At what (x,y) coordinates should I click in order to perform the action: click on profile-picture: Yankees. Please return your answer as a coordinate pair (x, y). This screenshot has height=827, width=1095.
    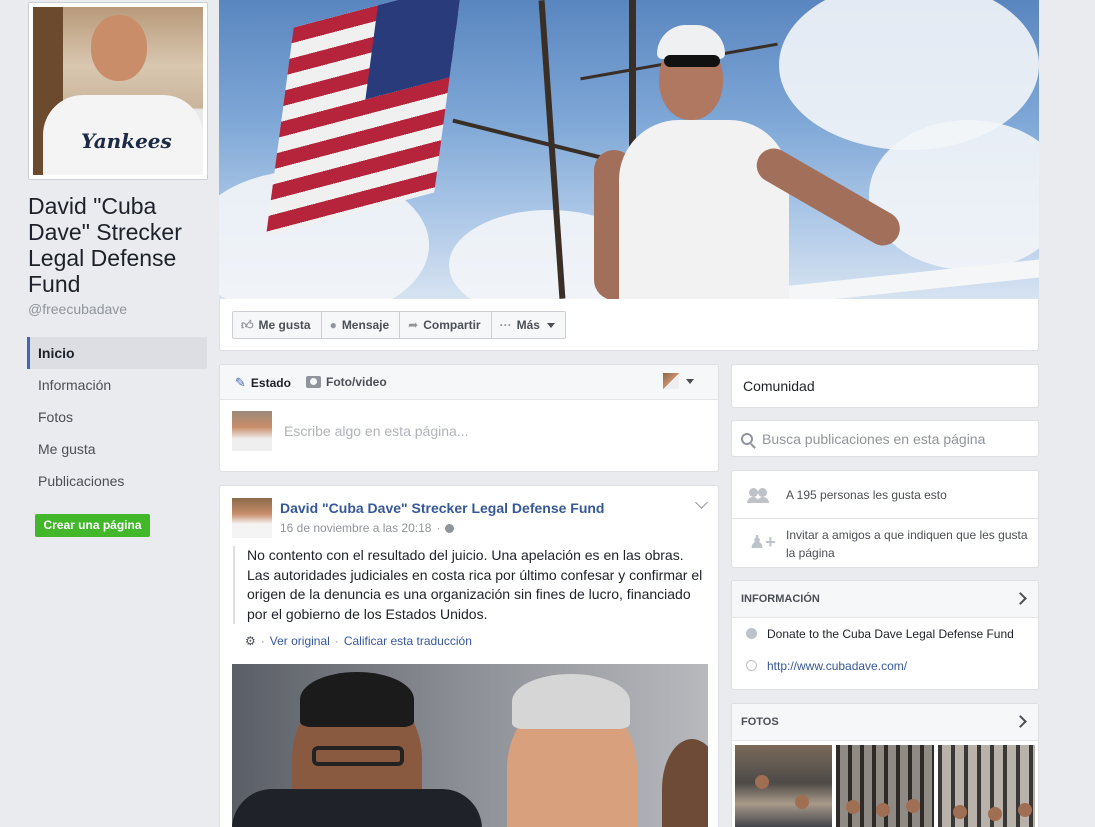
    Looking at the image, I should click on (118, 91).